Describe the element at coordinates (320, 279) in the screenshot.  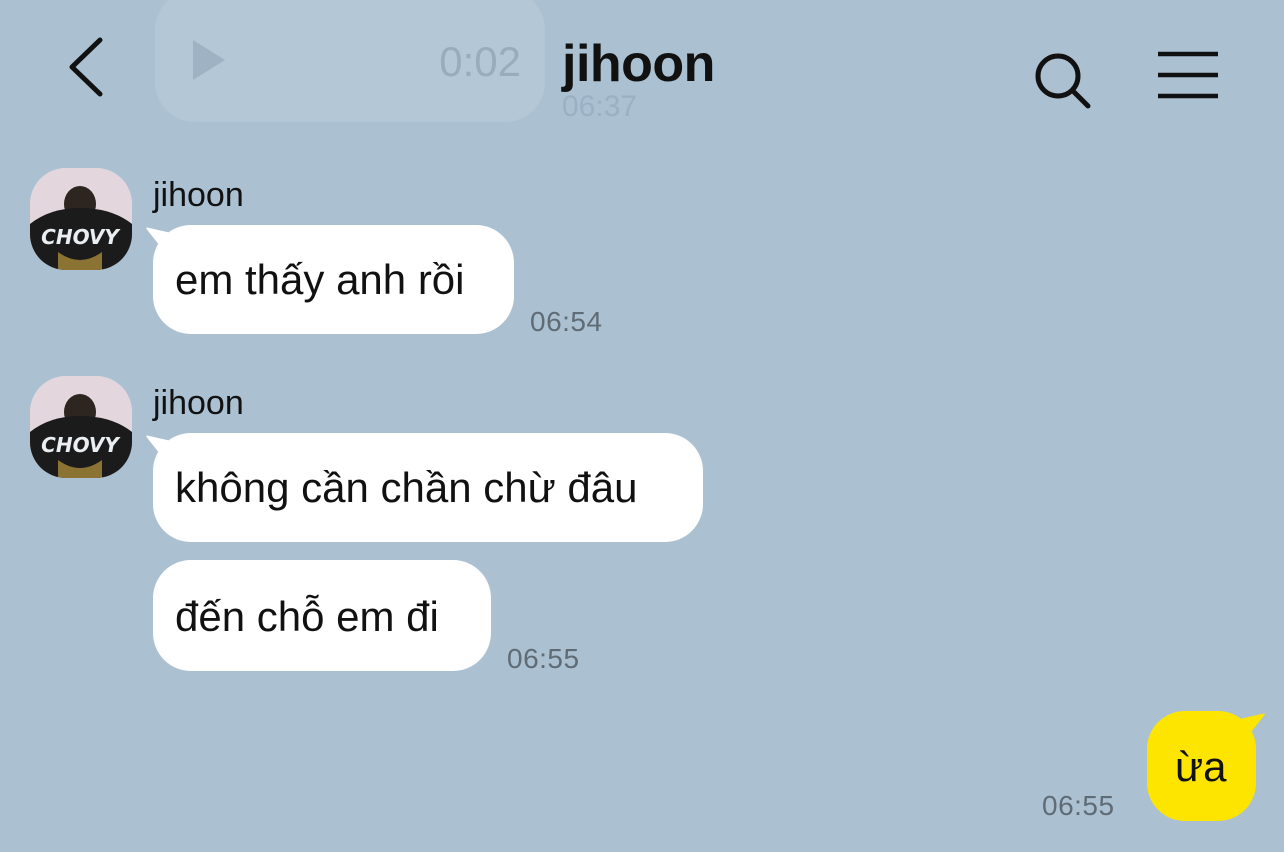
I see `message-text: em thấy anh rồi` at that location.